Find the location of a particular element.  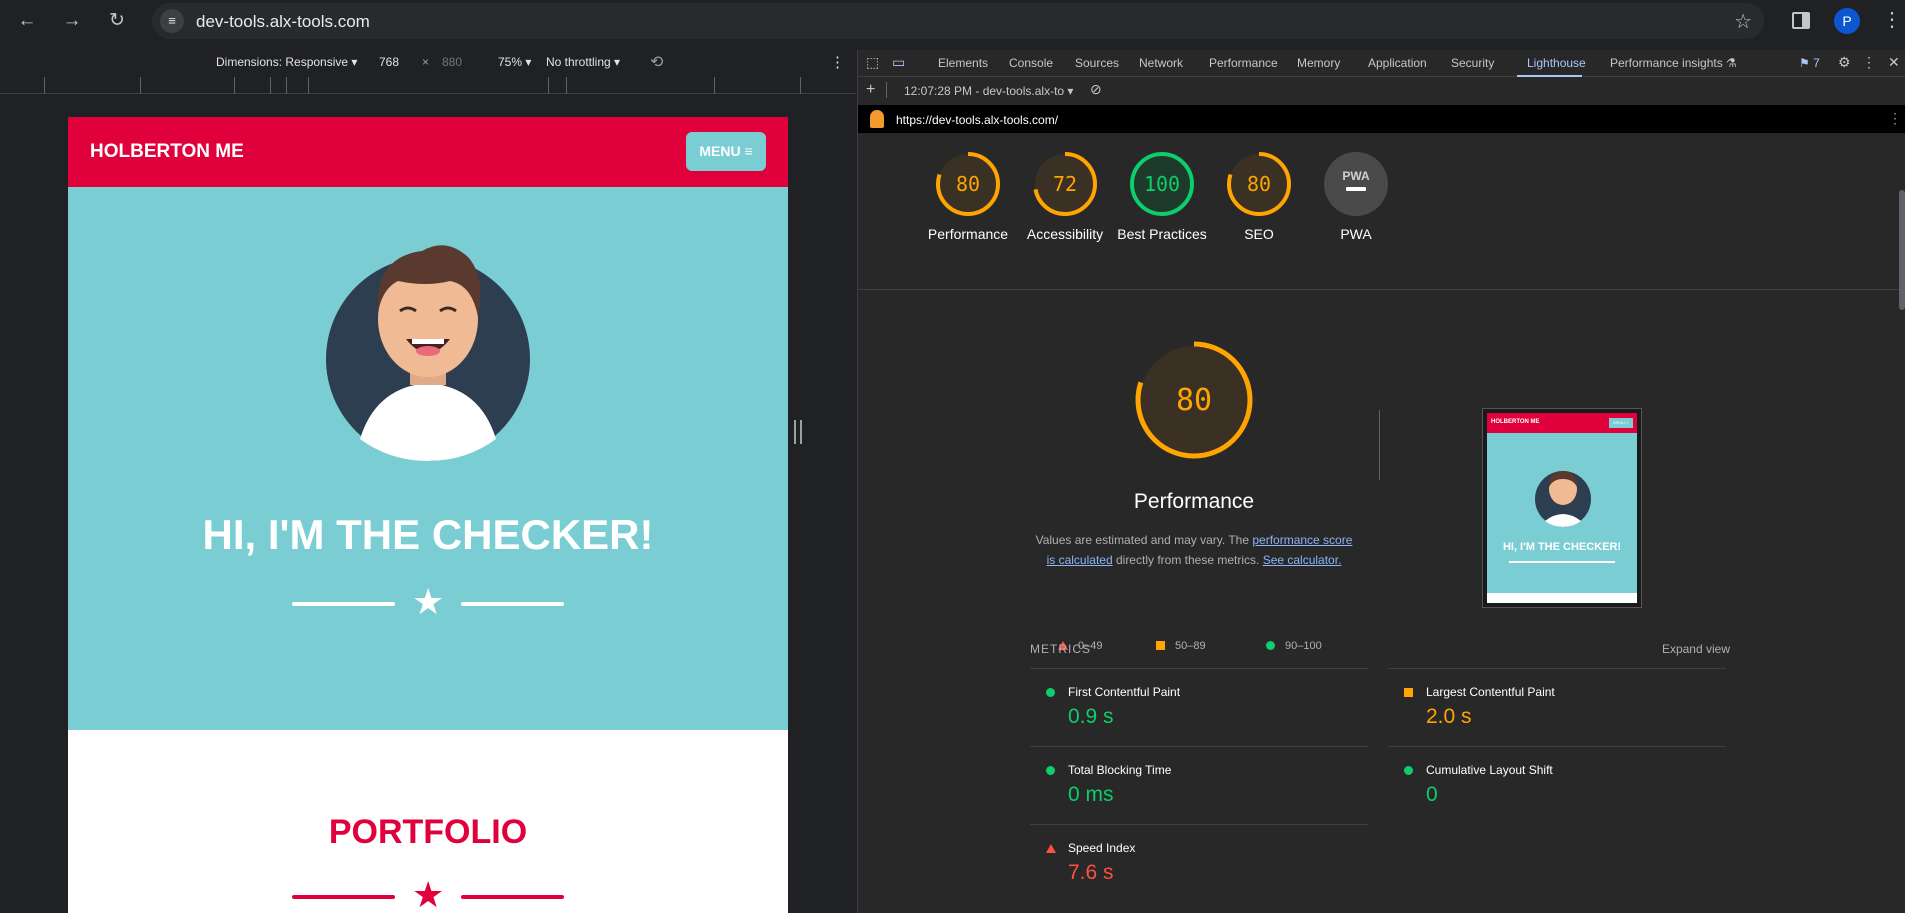

media-query-ruler is located at coordinates (428, 85).